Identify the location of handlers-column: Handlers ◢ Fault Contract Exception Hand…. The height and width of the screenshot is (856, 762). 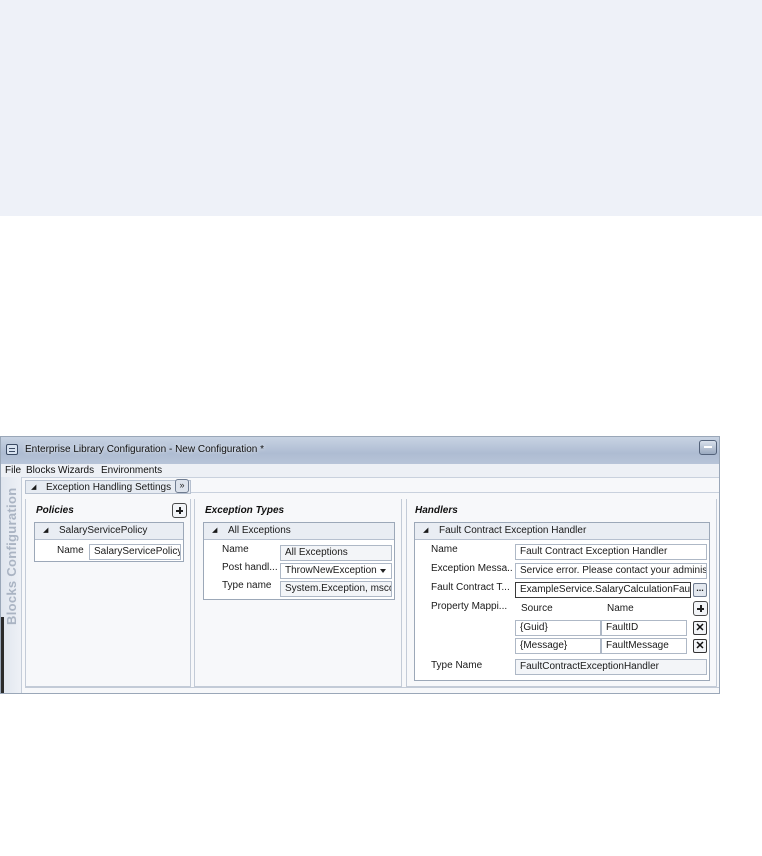
(561, 593).